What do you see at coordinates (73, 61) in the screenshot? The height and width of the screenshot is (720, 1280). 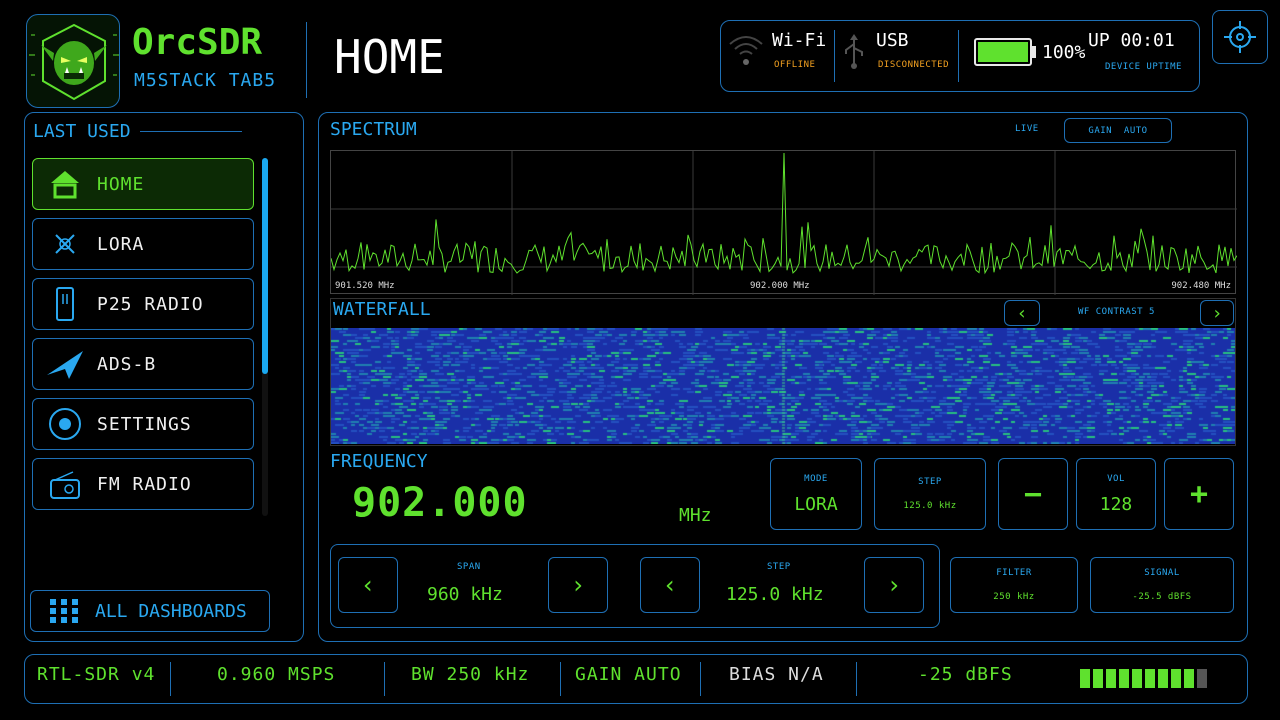 I see `orc-logo-icon` at bounding box center [73, 61].